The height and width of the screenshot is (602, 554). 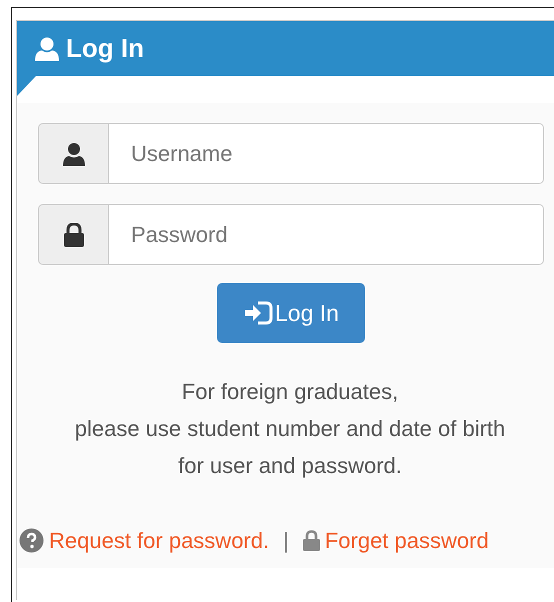 I want to click on login-button: Log In, so click(x=291, y=313).